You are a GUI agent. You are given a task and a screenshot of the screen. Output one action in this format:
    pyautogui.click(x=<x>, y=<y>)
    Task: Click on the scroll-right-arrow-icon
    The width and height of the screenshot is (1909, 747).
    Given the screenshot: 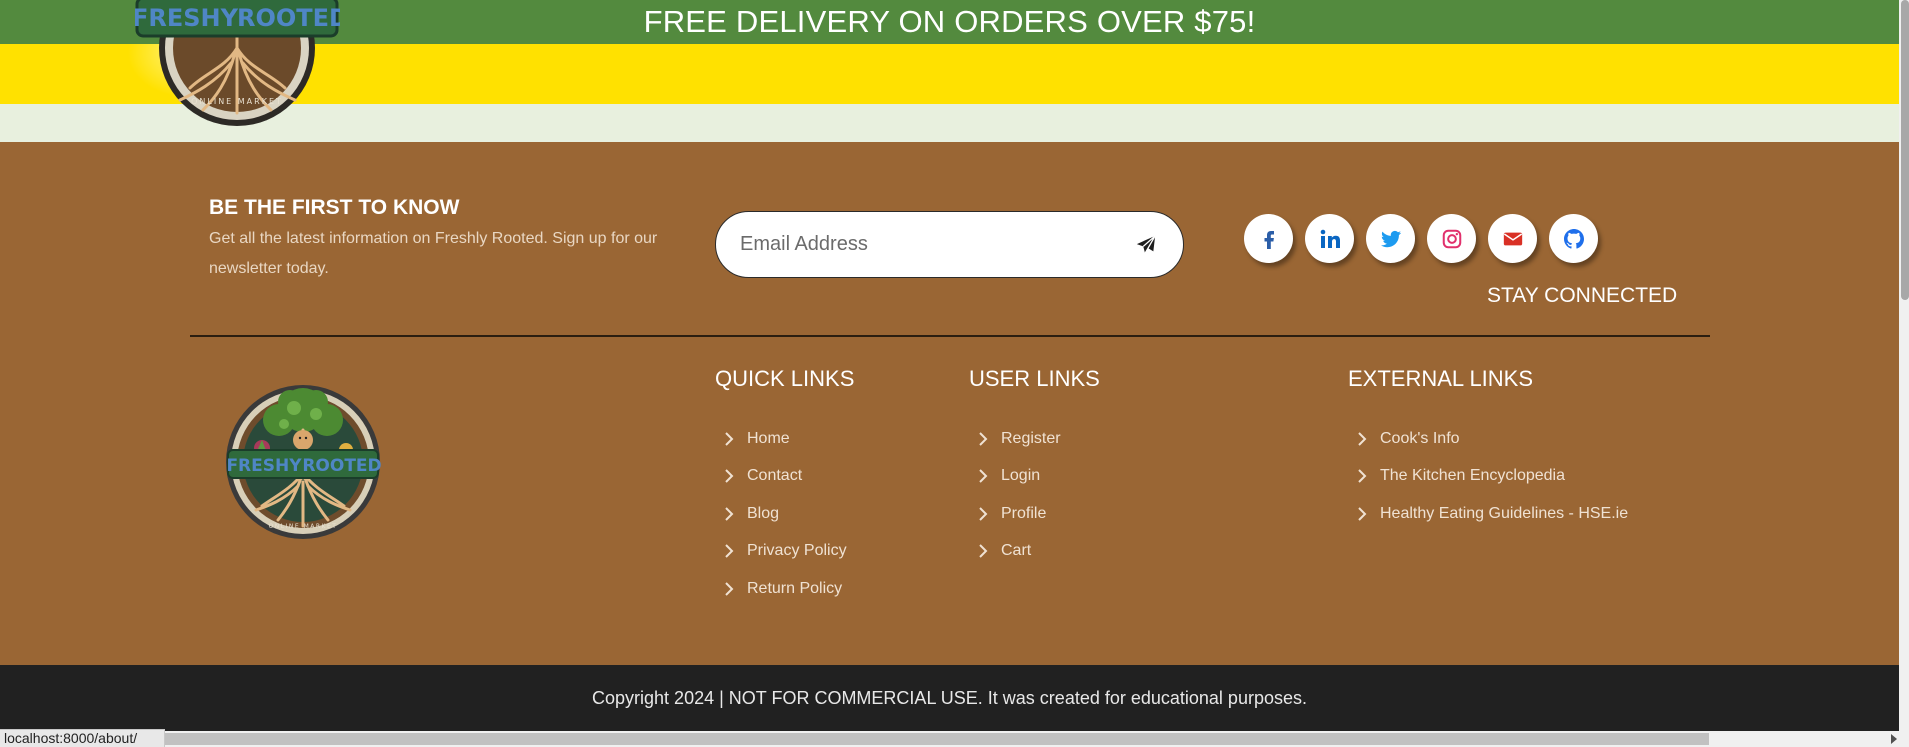 What is the action you would take?
    pyautogui.click(x=1894, y=739)
    